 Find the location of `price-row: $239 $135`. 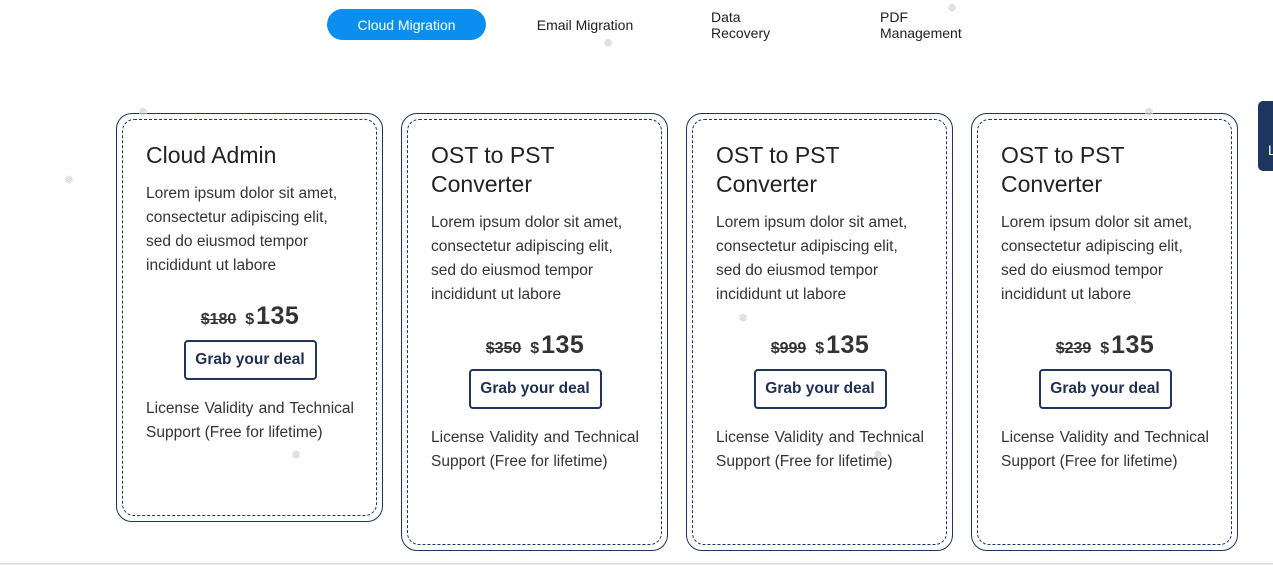

price-row: $239 $135 is located at coordinates (1105, 347).